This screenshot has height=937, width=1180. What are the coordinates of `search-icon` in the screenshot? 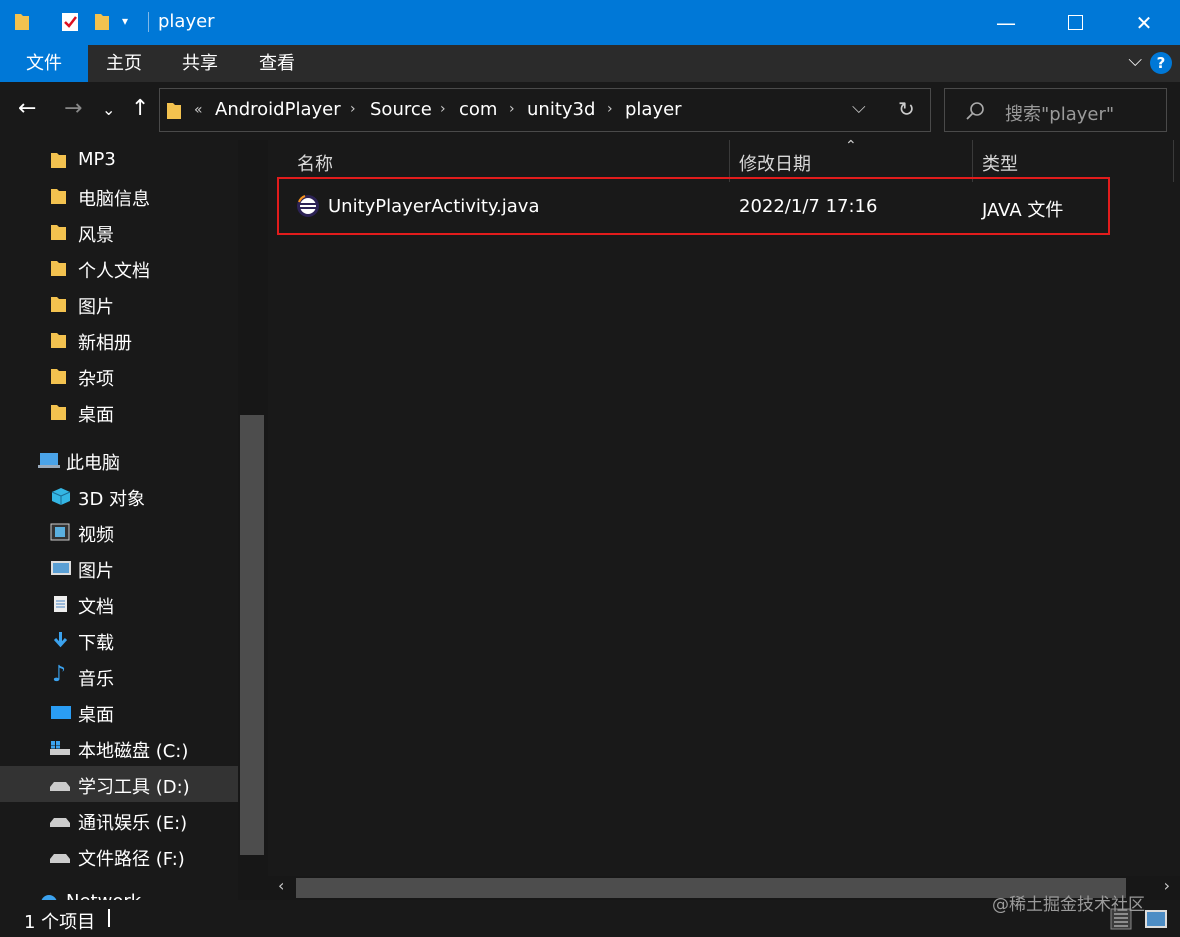 It's located at (975, 111).